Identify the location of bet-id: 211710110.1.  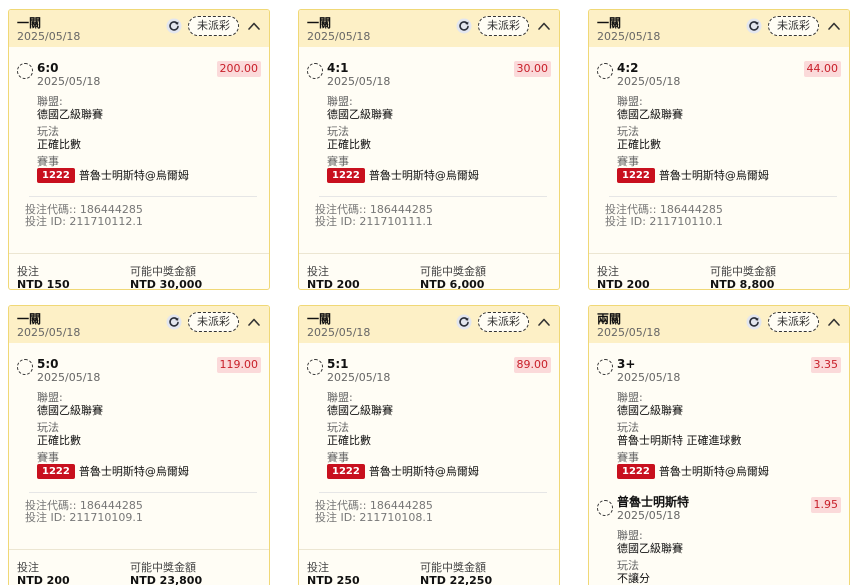
(686, 221).